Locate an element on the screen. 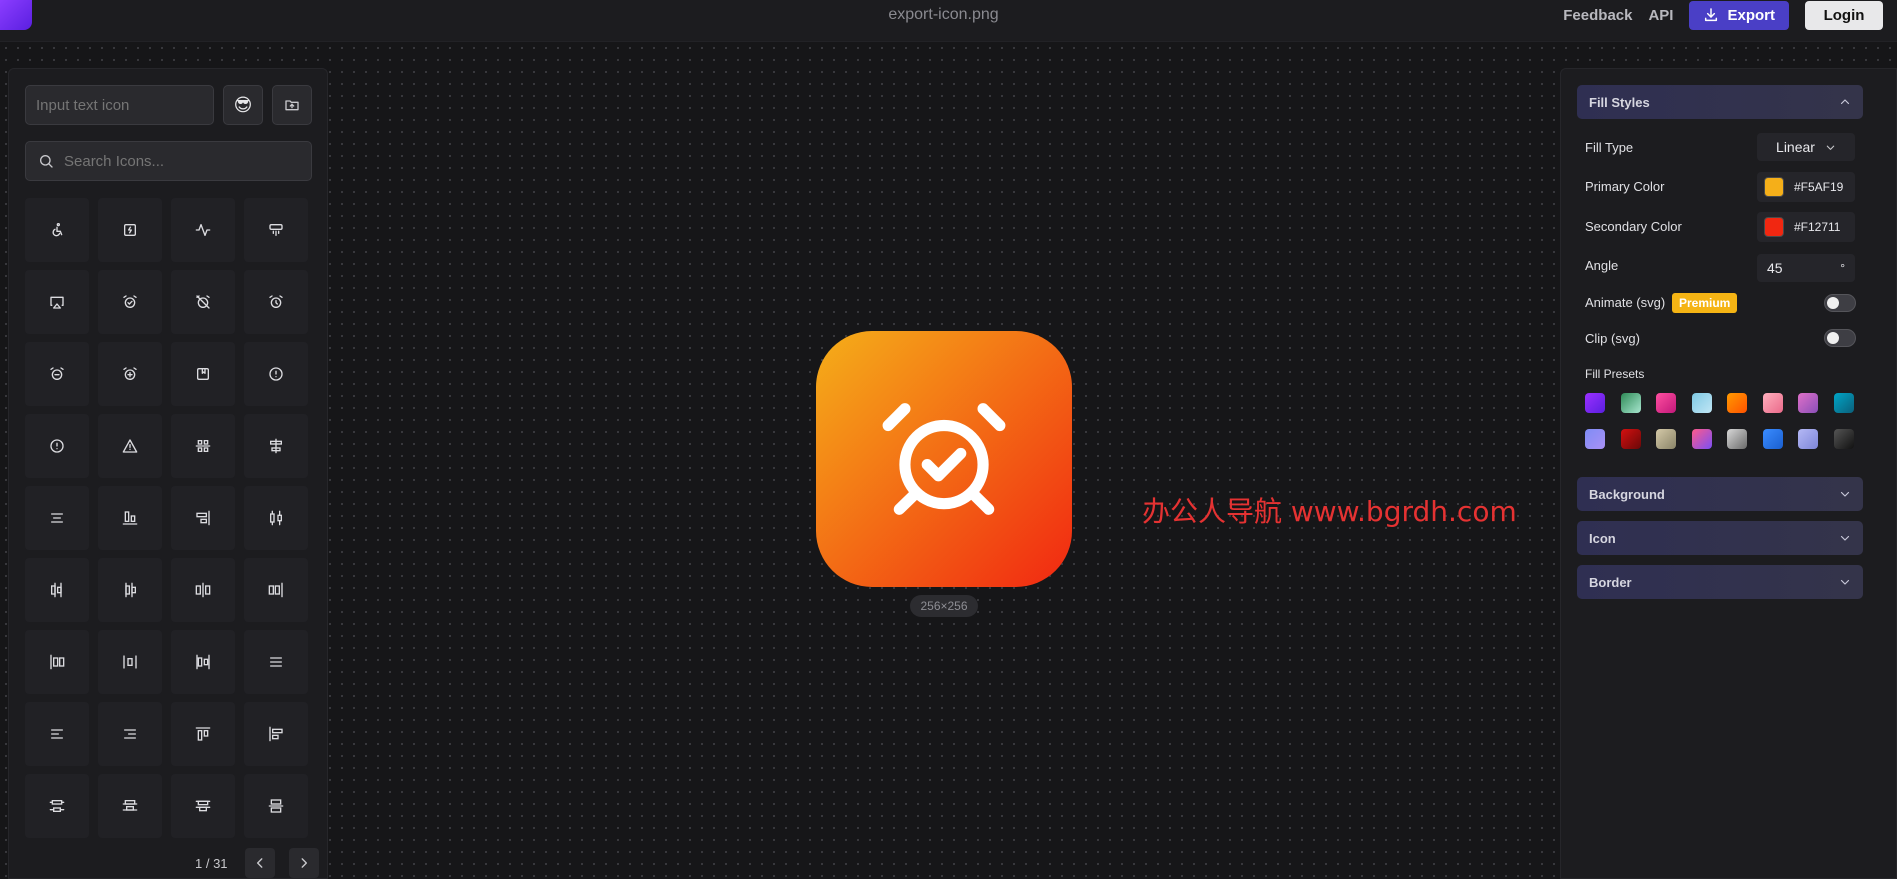  align-end-vertical-icon is located at coordinates (203, 518).